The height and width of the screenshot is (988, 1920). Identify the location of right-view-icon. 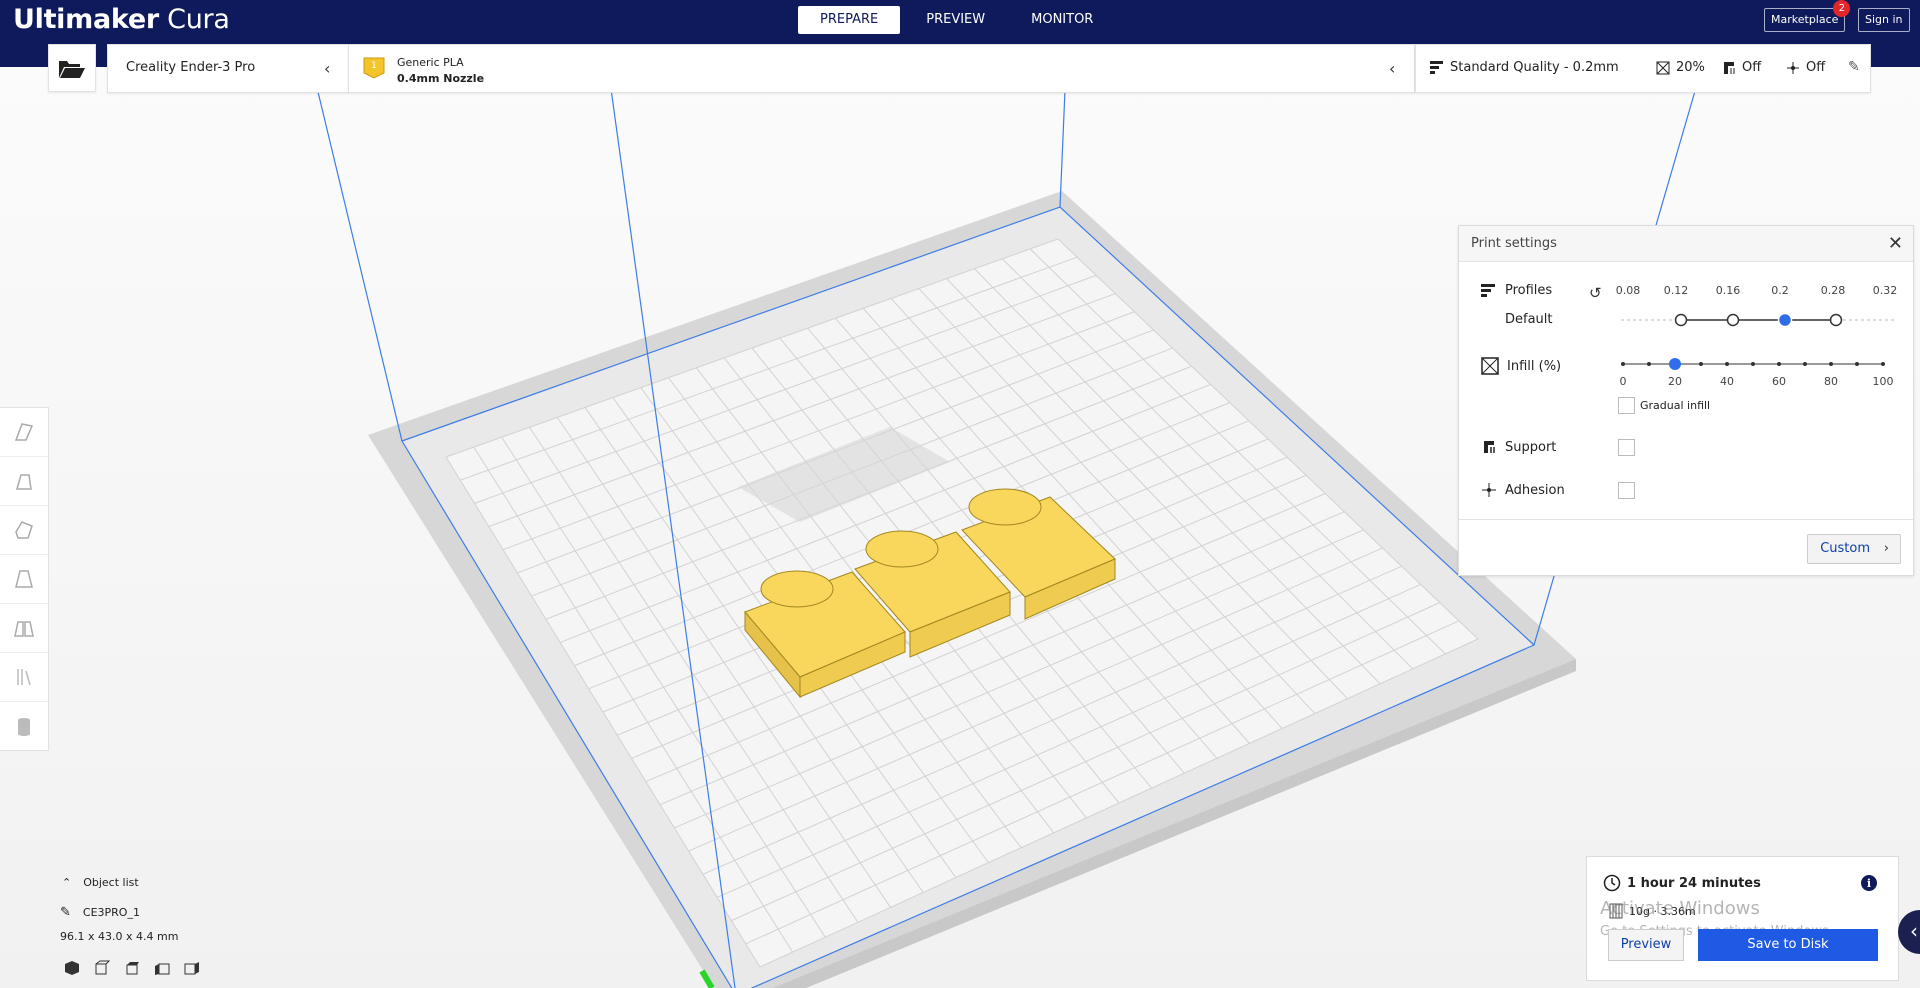
(192, 968).